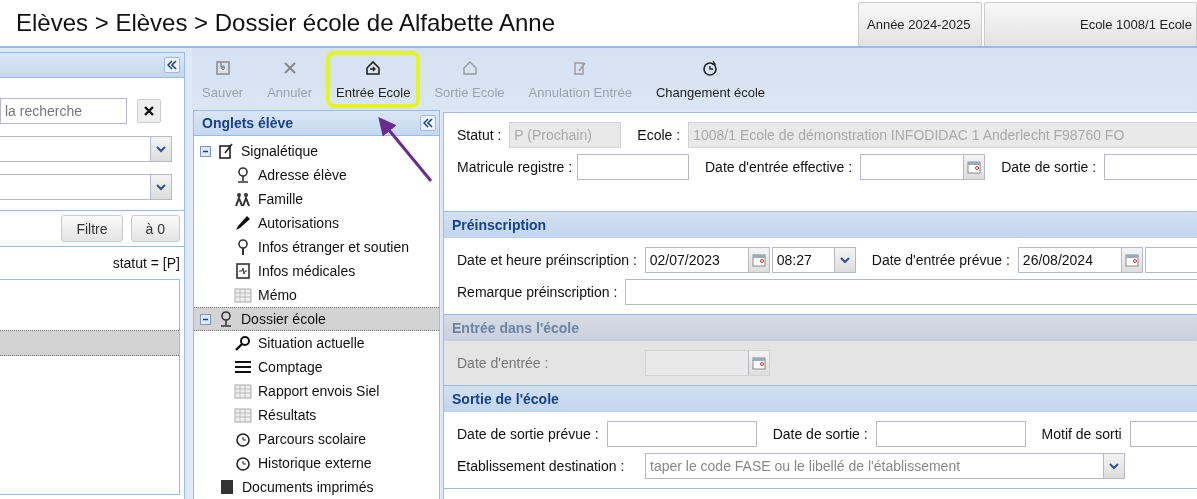 This screenshot has width=1197, height=499. Describe the element at coordinates (1090, 24) in the screenshot. I see `school-button: Ecole 1008/1 Ecole` at that location.